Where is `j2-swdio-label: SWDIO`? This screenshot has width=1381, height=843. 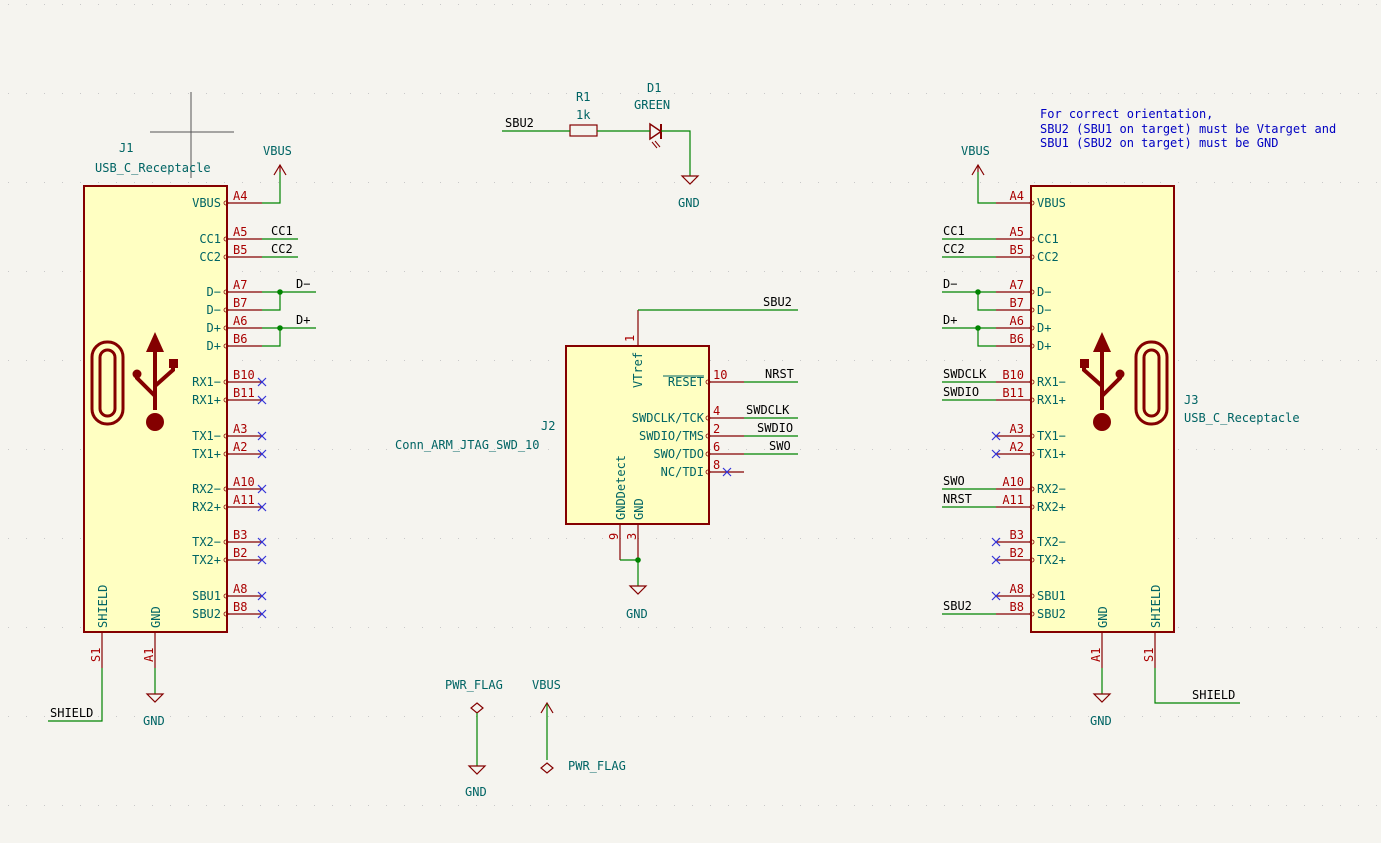 j2-swdio-label: SWDIO is located at coordinates (775, 428).